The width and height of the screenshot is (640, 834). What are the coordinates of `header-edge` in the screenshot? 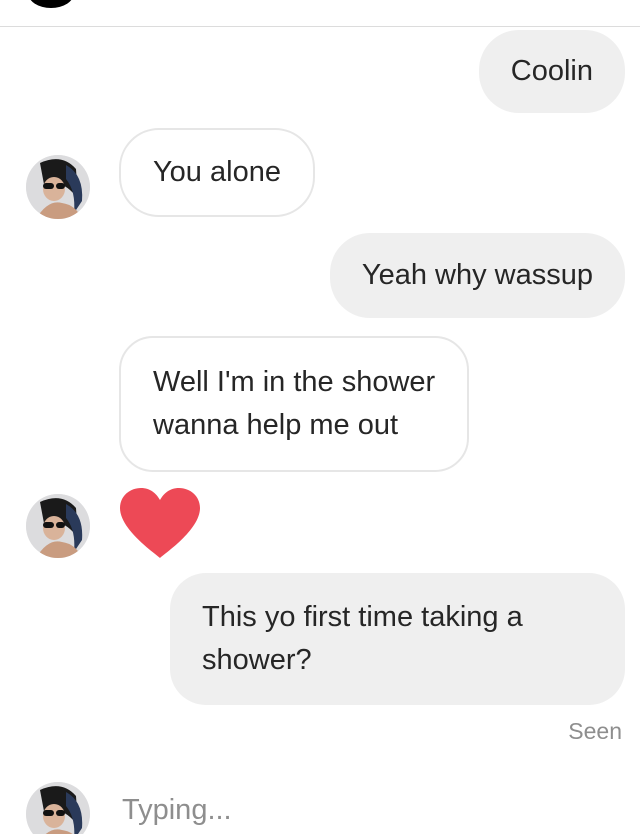 It's located at (320, 13).